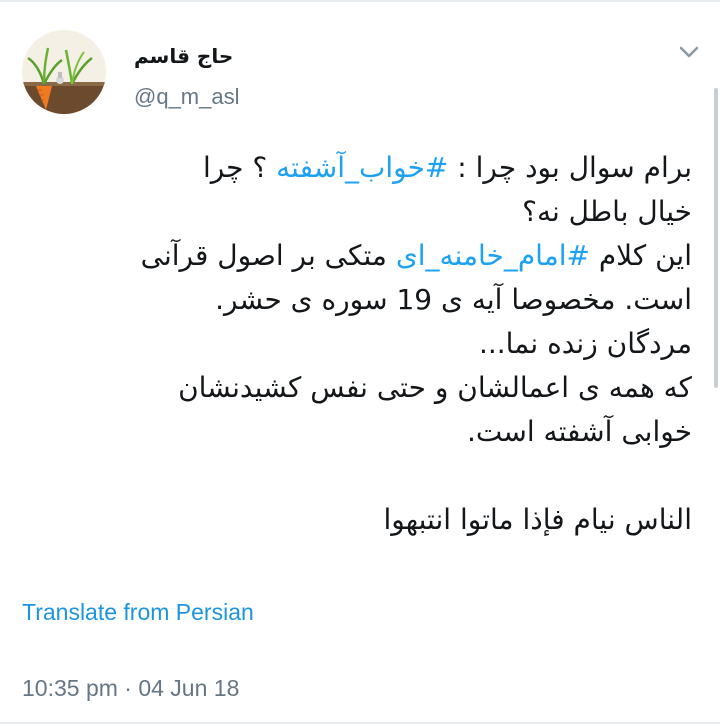 Image resolution: width=720 pixels, height=726 pixels. What do you see at coordinates (130, 688) in the screenshot?
I see `tweet-timestamp: 10:35 pm · 04 Jun 18` at bounding box center [130, 688].